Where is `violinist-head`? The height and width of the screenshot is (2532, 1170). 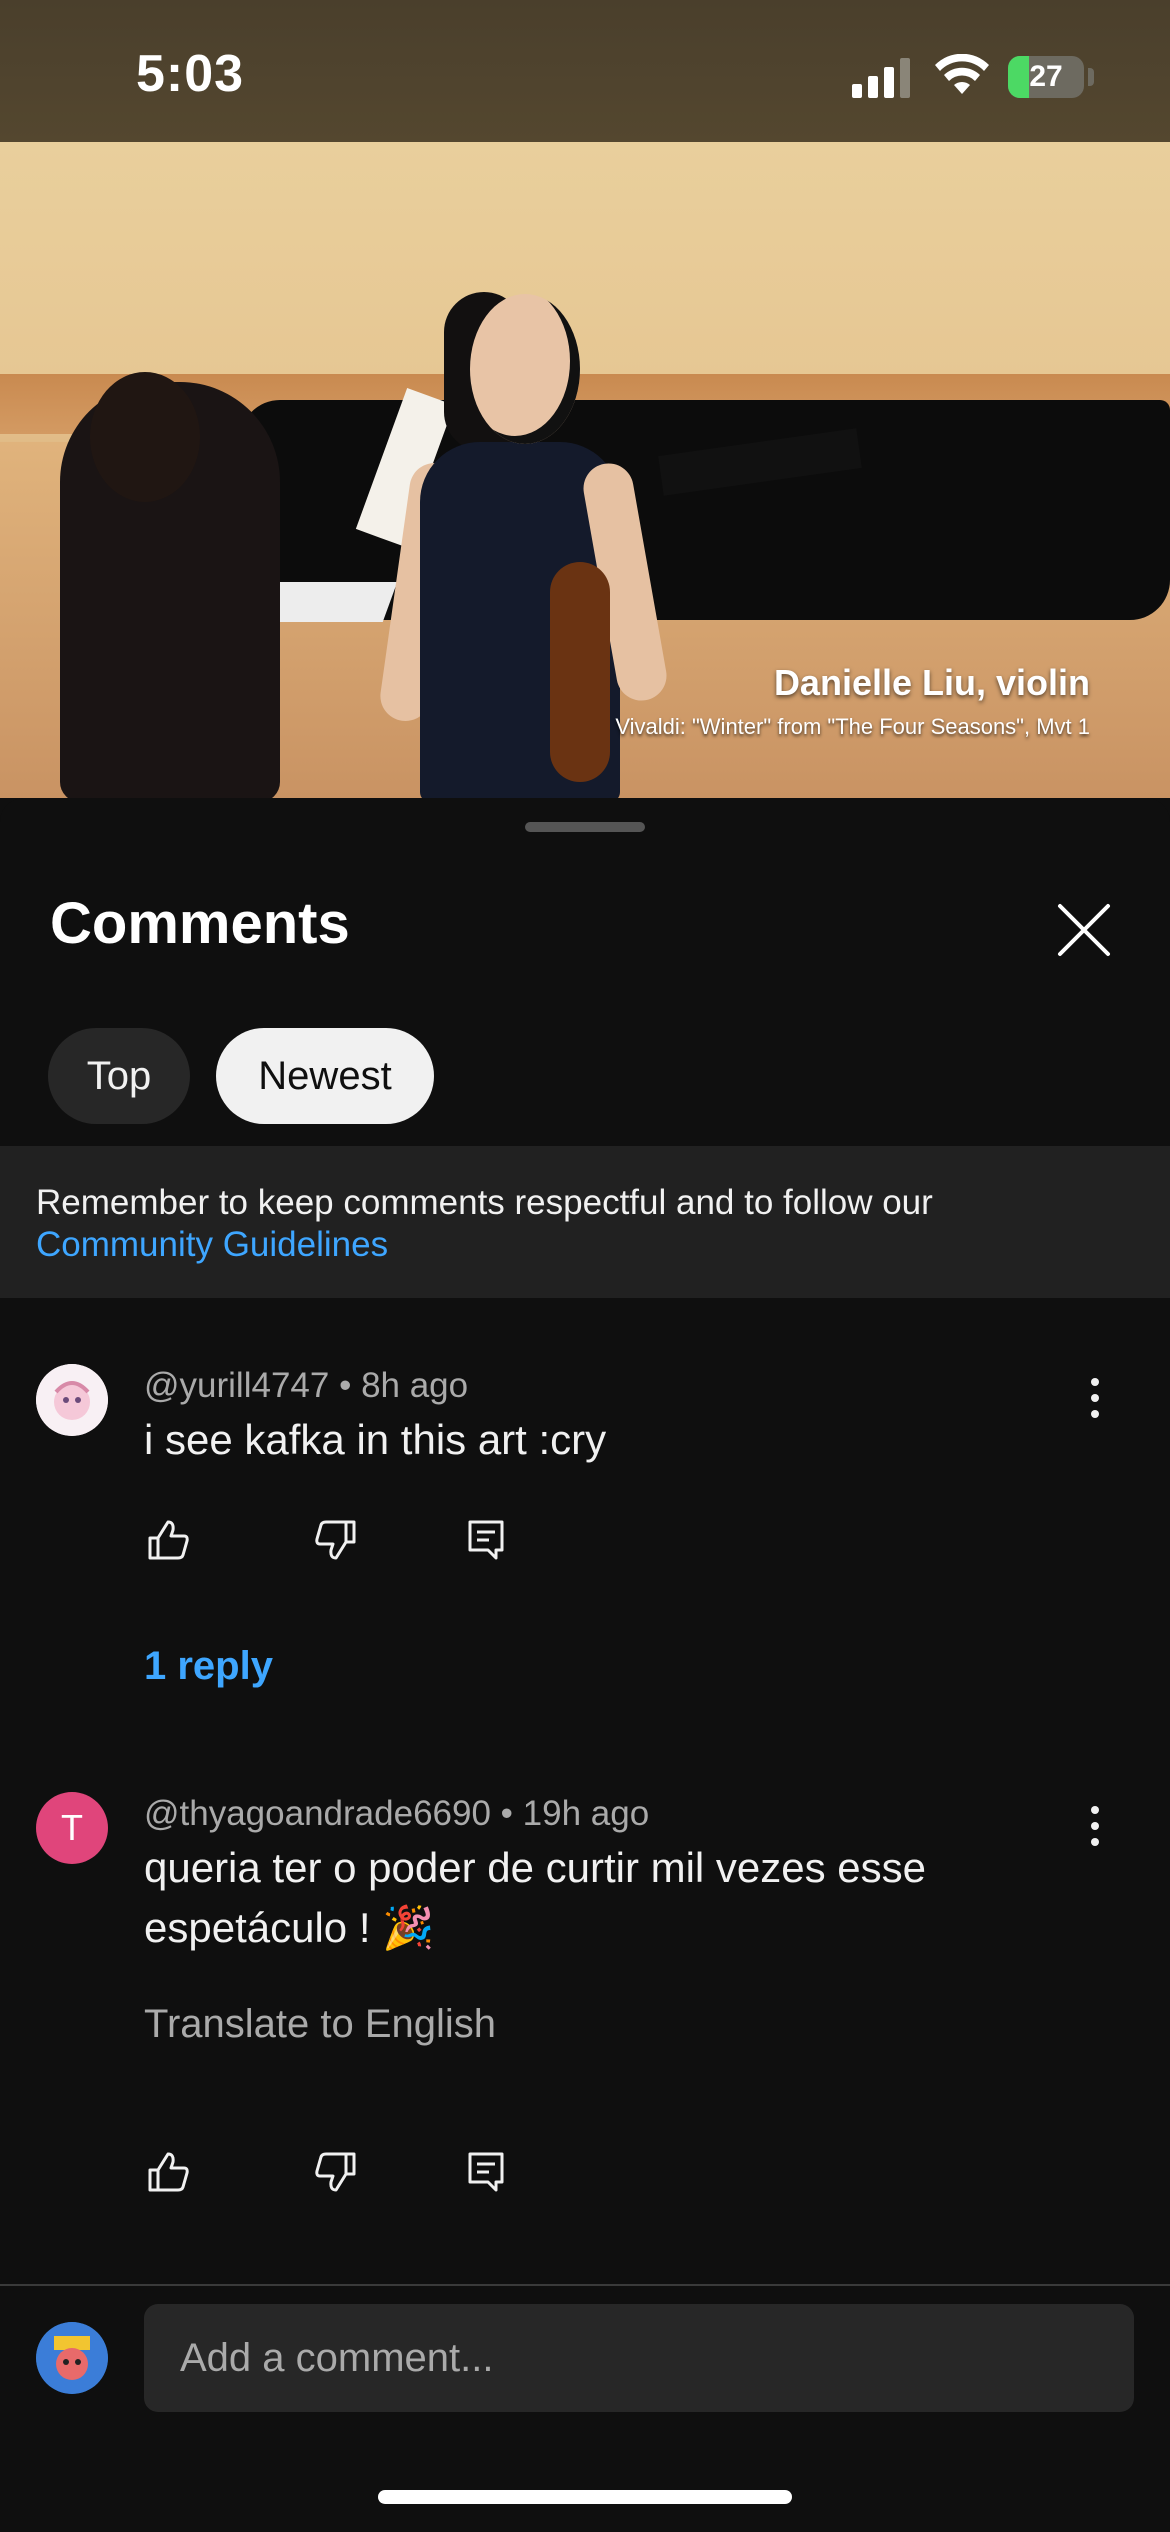 violinist-head is located at coordinates (525, 369).